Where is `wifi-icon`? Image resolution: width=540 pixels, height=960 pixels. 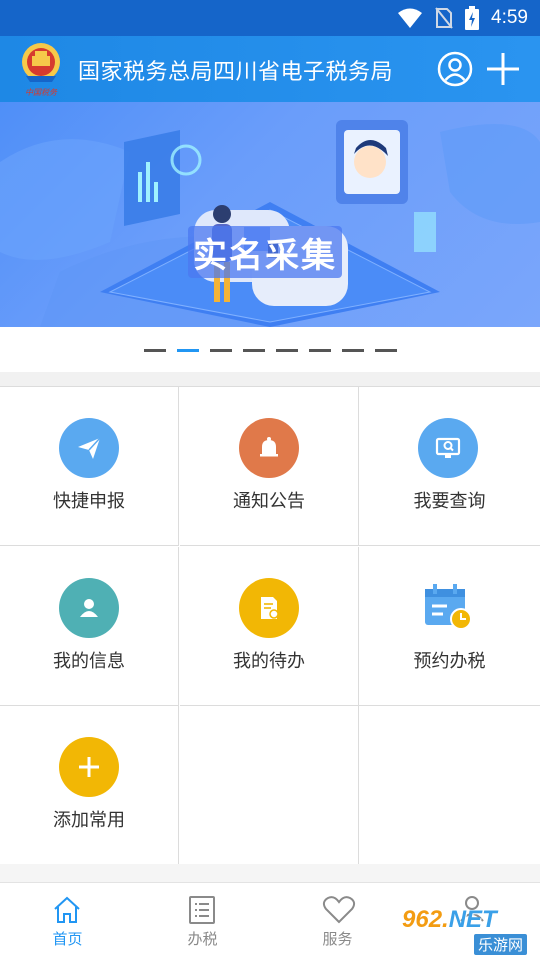 wifi-icon is located at coordinates (410, 18).